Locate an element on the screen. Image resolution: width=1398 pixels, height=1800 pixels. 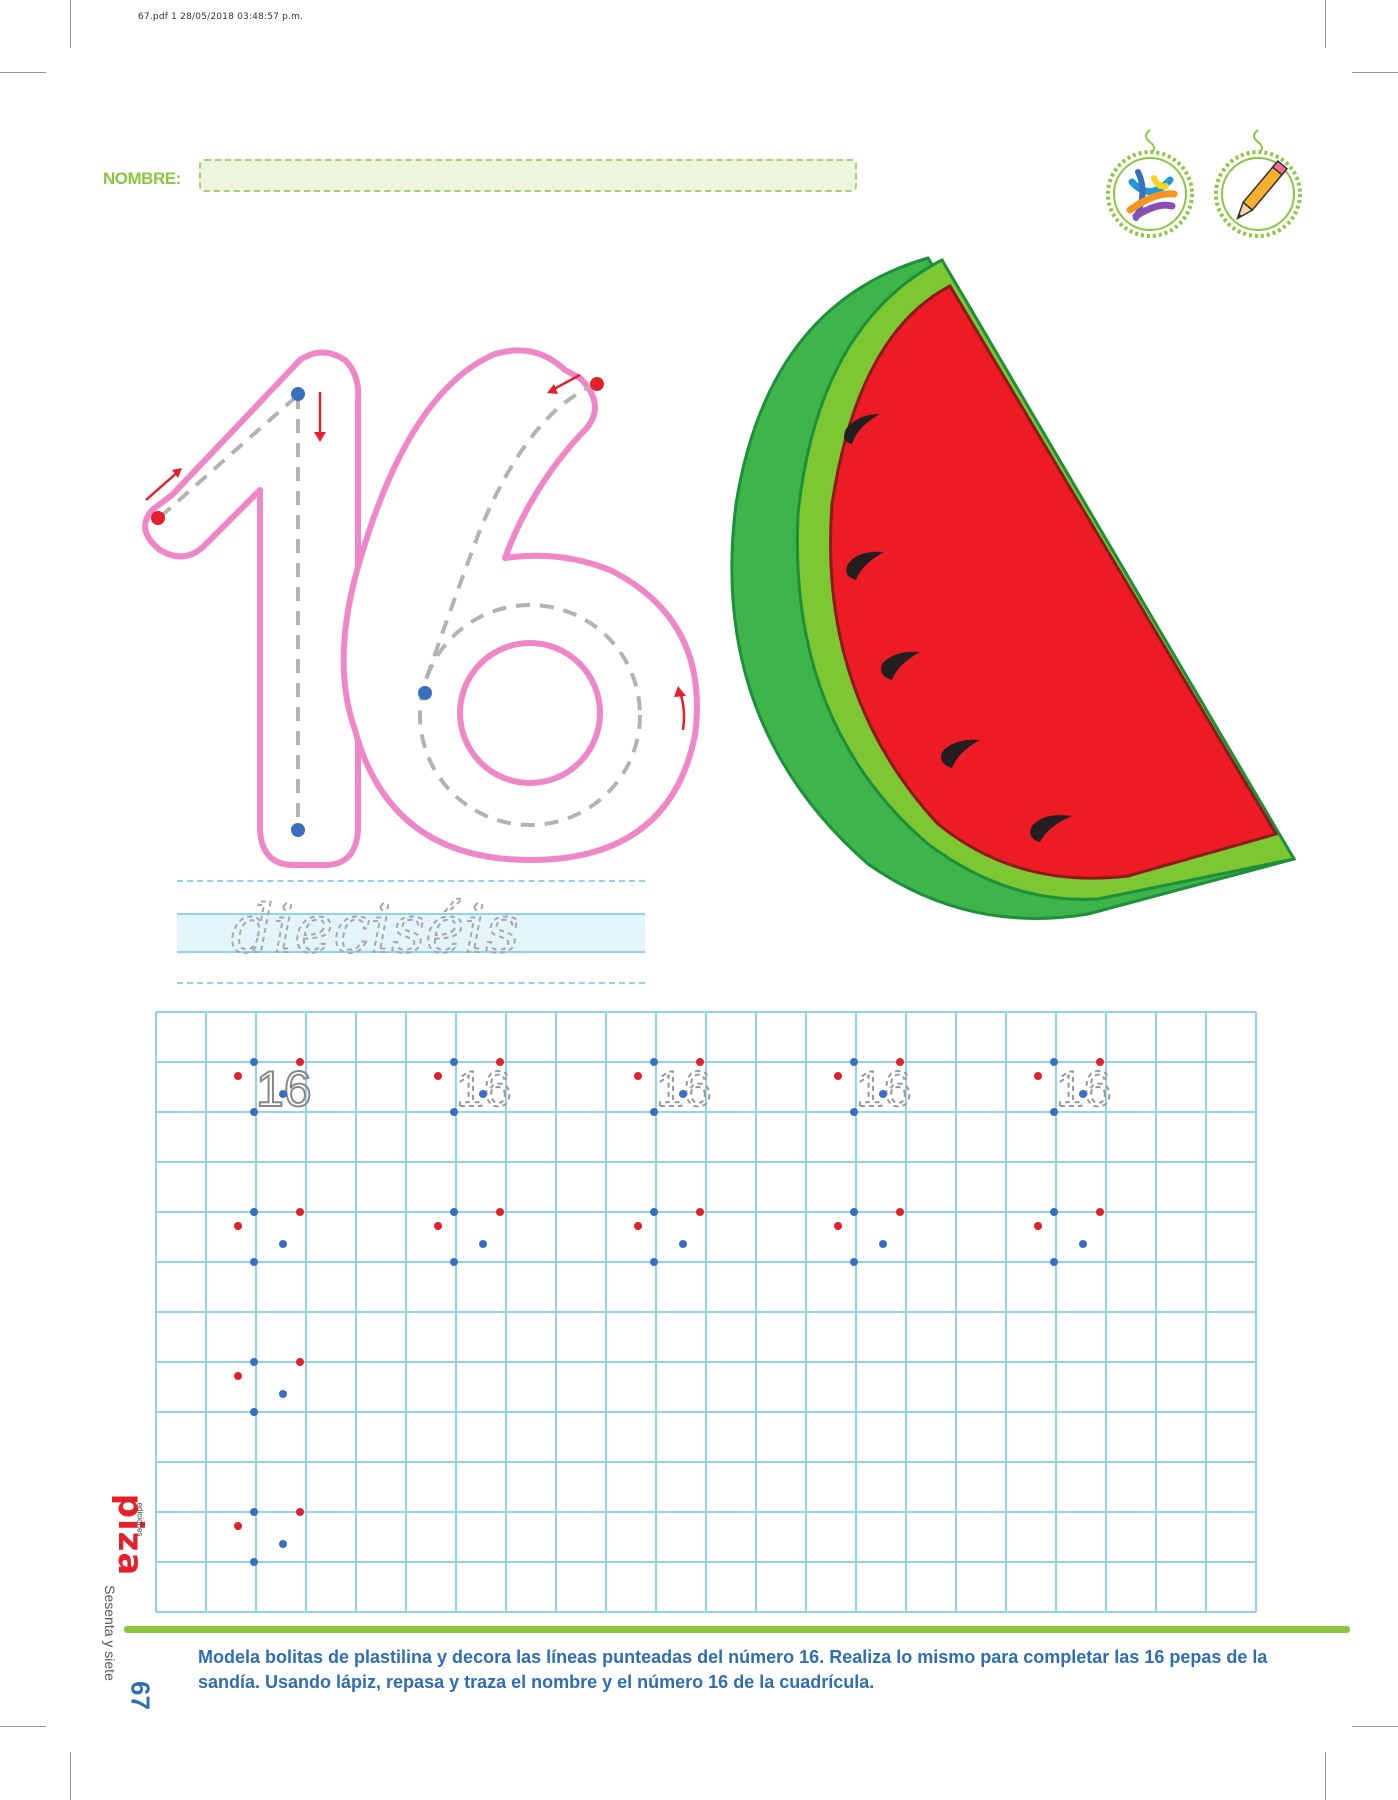
trace-word-text: dieciséis is located at coordinates (375, 929).